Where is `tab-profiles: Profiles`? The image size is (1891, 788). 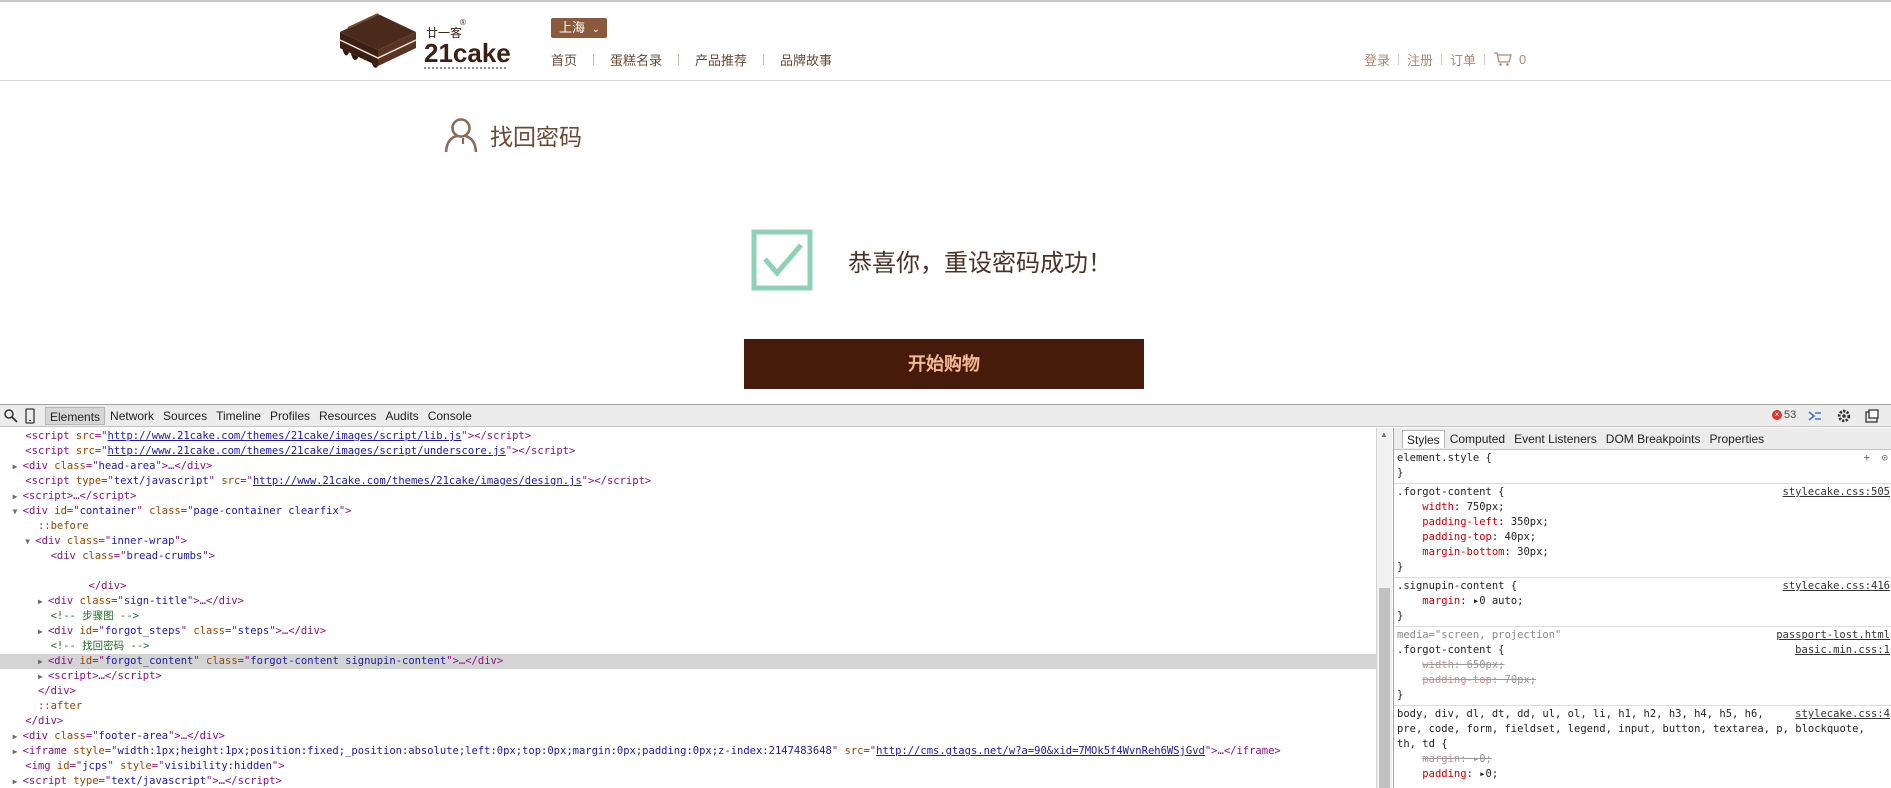
tab-profiles: Profiles is located at coordinates (290, 416).